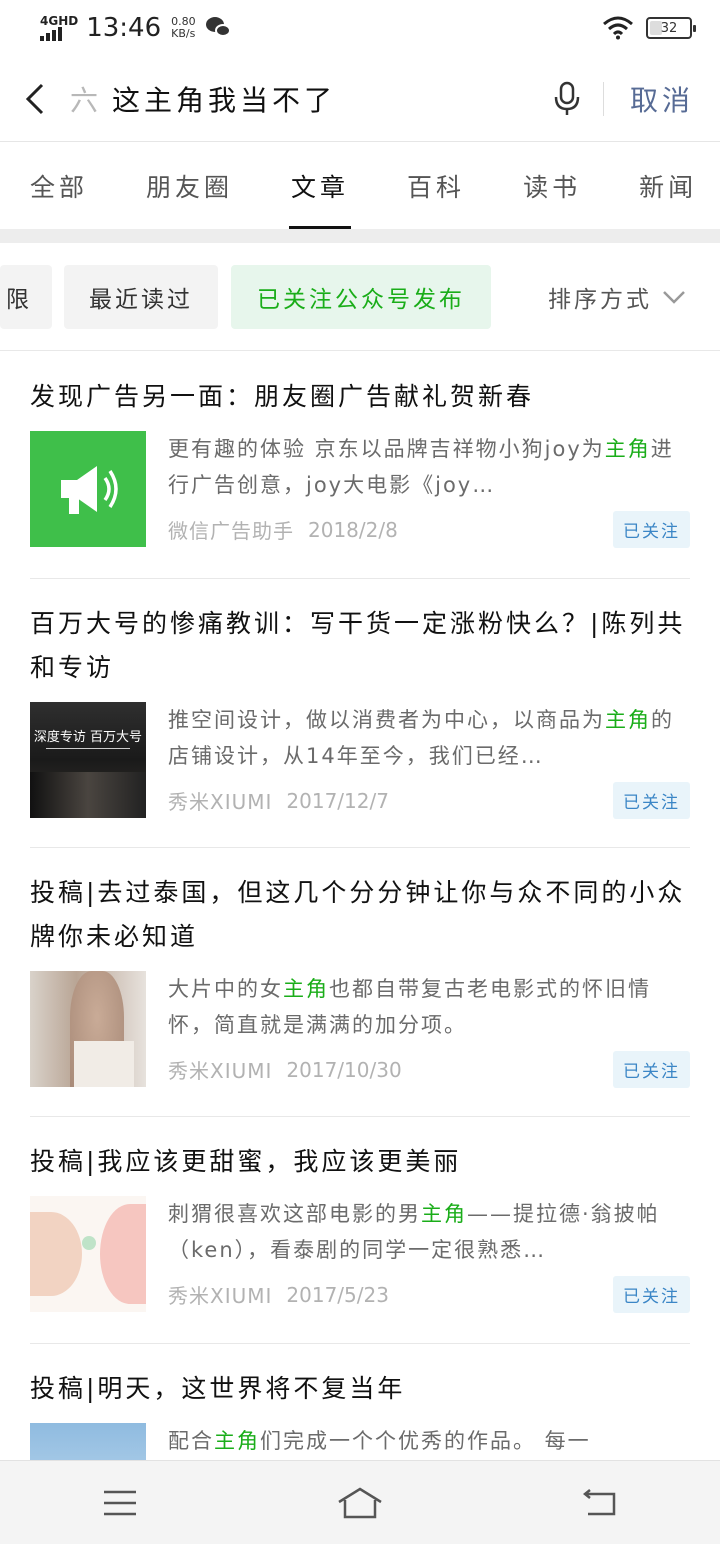 This screenshot has height=1544, width=720. What do you see at coordinates (618, 28) in the screenshot?
I see `wifi-icon` at bounding box center [618, 28].